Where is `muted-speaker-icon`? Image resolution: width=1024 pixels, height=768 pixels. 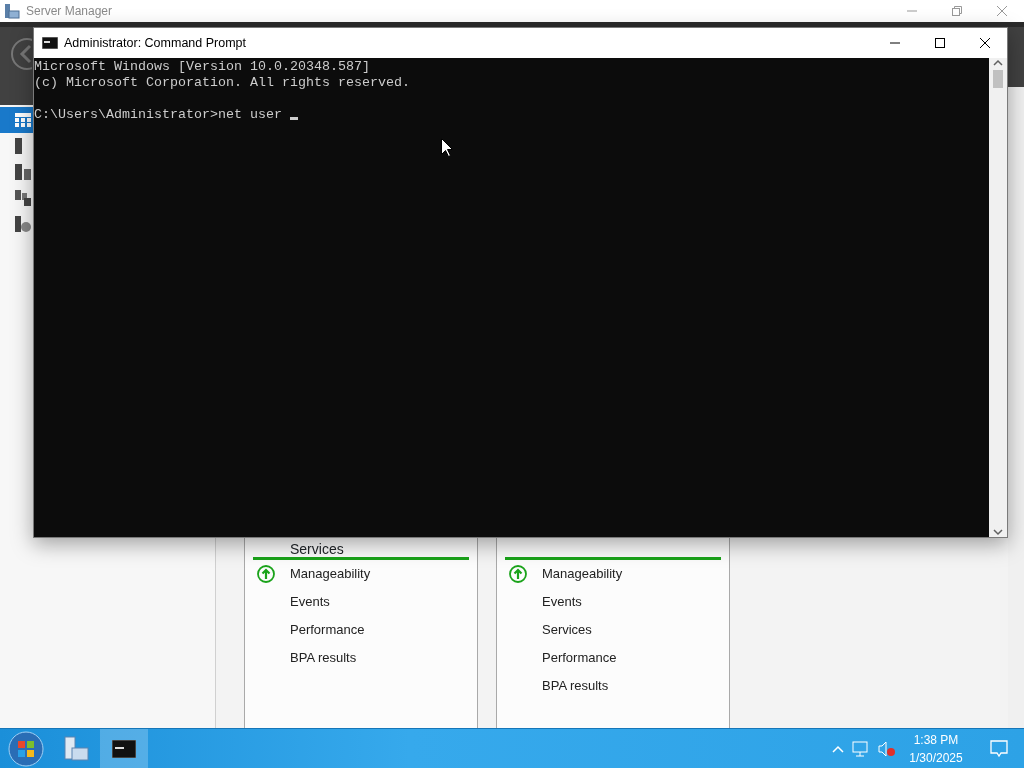
muted-speaker-icon is located at coordinates (887, 748).